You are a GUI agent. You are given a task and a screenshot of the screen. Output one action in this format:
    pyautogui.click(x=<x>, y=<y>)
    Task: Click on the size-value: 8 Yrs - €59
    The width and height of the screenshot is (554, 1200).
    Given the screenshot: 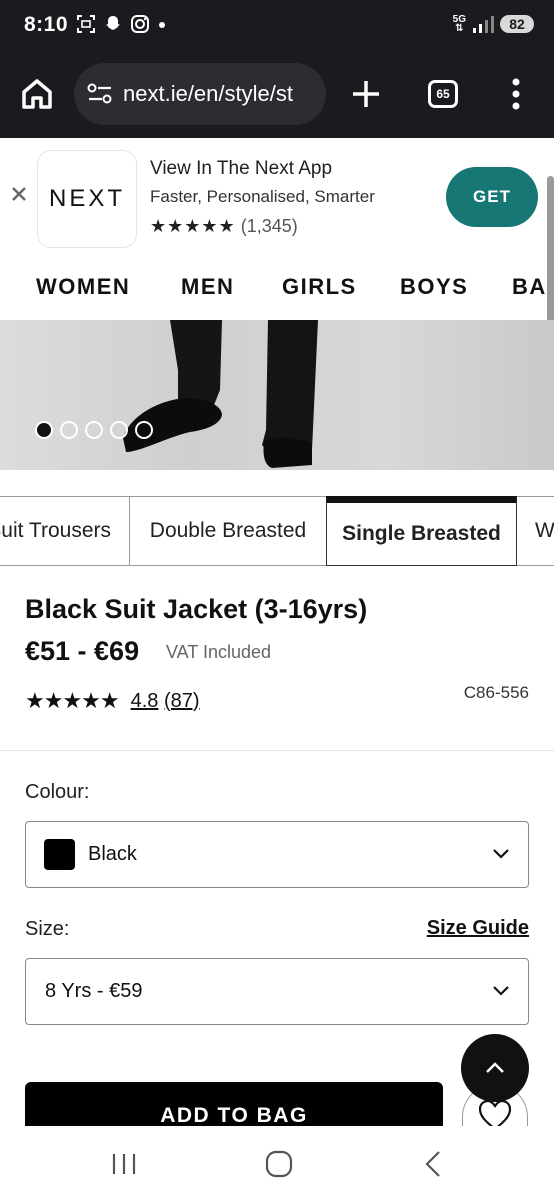 What is the action you would take?
    pyautogui.click(x=94, y=991)
    